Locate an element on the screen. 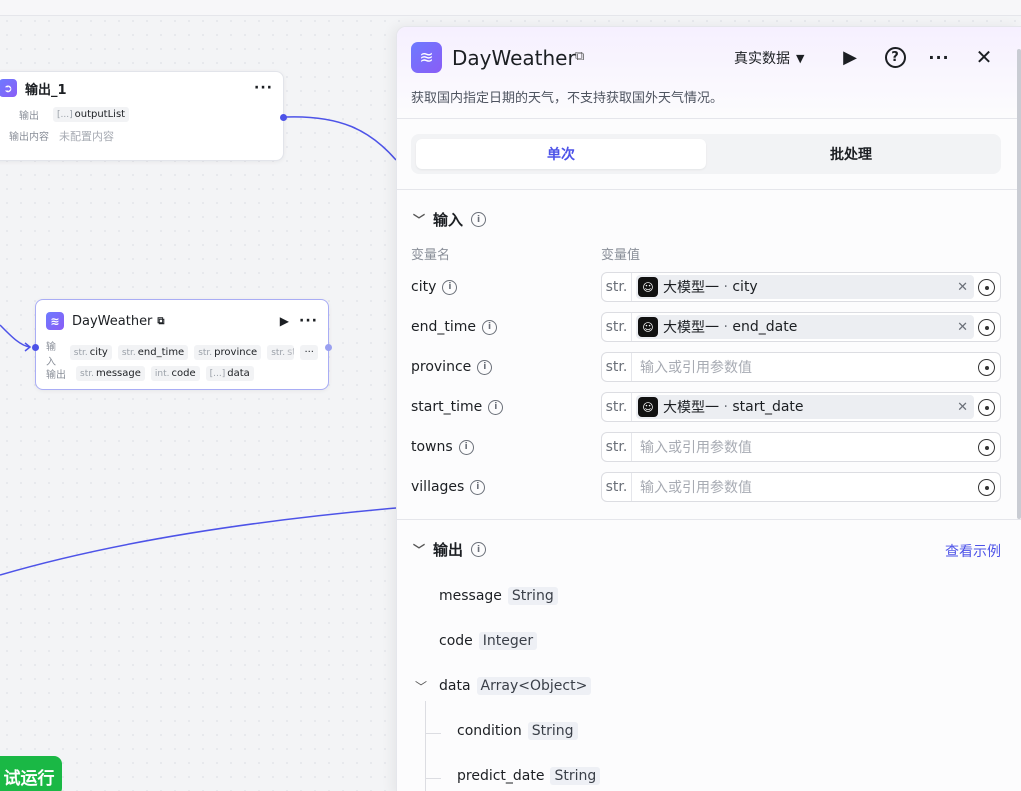 The image size is (1021, 791). output-tag-message: str. message is located at coordinates (110, 373).